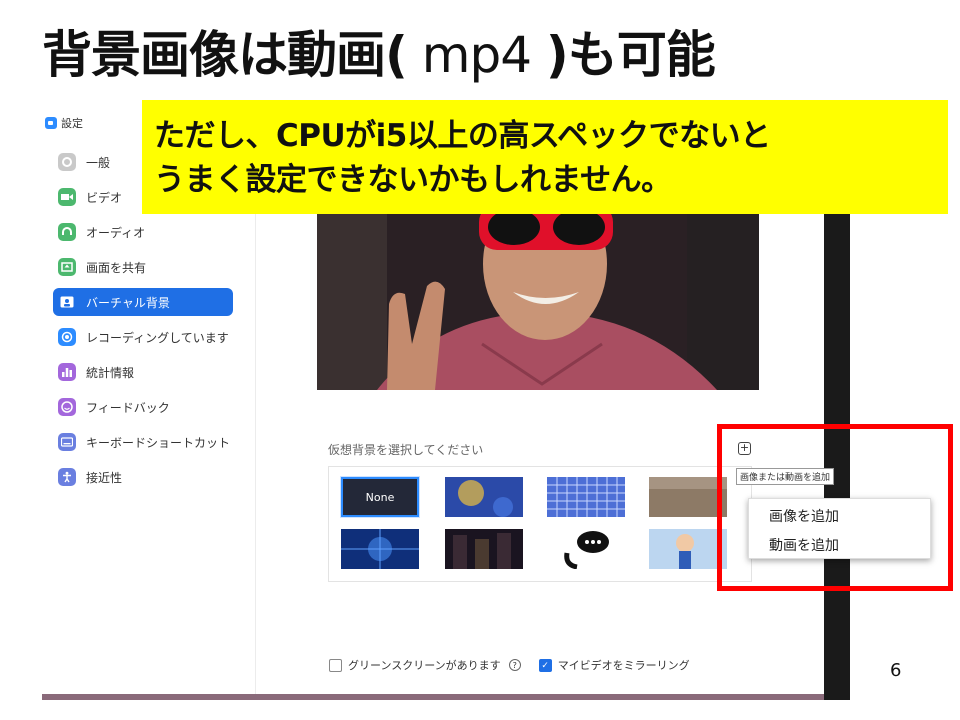 This screenshot has height=720, width=960. I want to click on window-title: 設定, so click(72, 123).